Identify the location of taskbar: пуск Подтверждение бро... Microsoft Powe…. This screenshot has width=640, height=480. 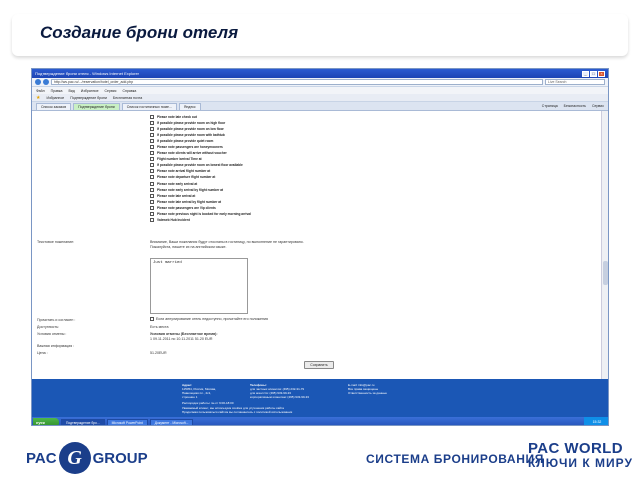
(320, 421).